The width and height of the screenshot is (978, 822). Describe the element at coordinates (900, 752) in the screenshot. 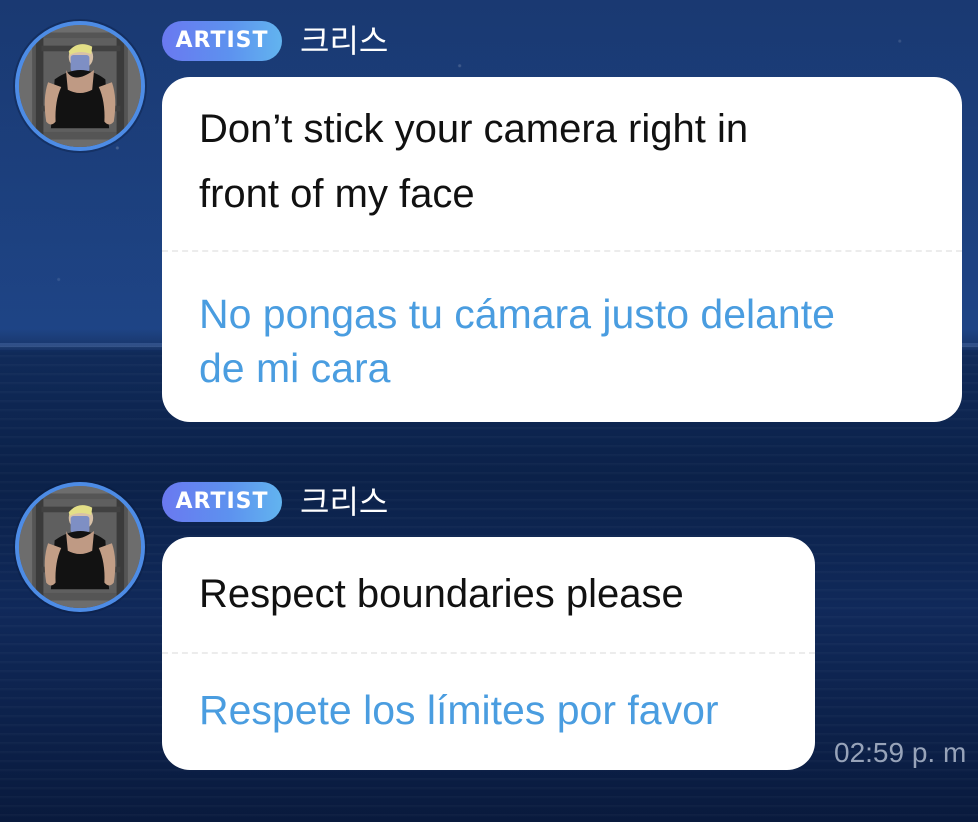

I see `message-timestamp: 02:59 p. m` at that location.